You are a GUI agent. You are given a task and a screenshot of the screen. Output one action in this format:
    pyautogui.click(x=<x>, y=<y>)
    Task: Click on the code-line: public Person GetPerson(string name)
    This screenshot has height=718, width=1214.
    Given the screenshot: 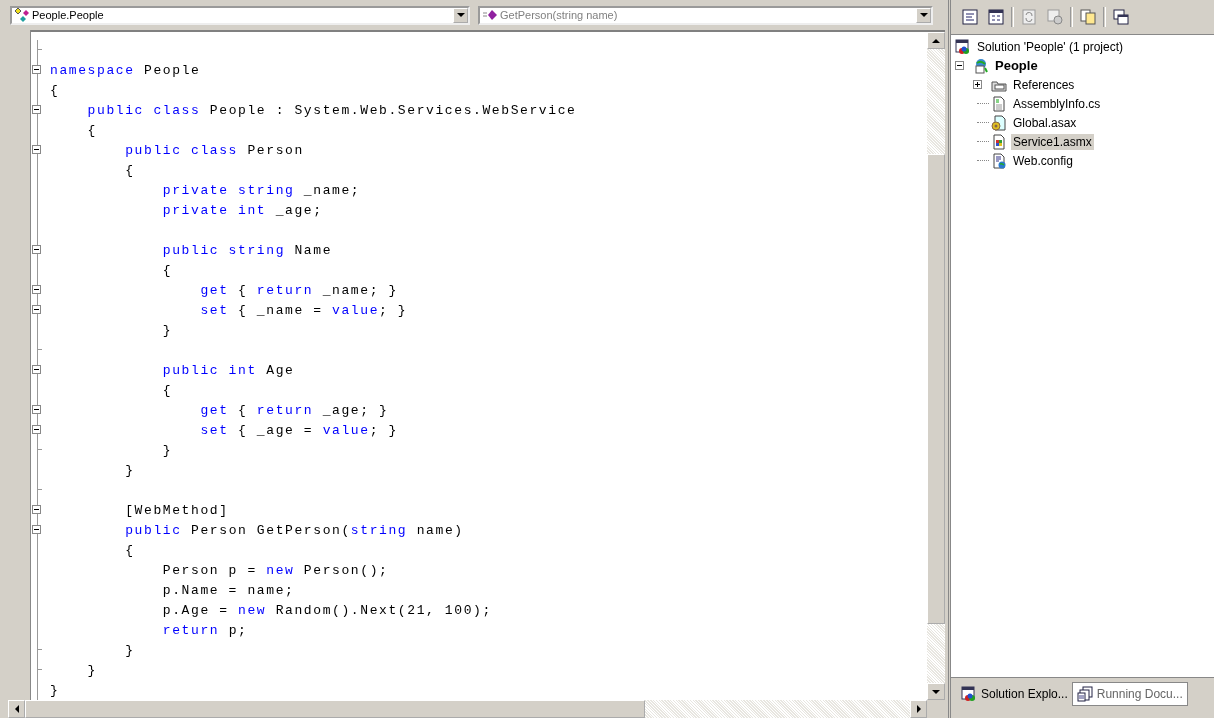 What is the action you would take?
    pyautogui.click(x=294, y=530)
    